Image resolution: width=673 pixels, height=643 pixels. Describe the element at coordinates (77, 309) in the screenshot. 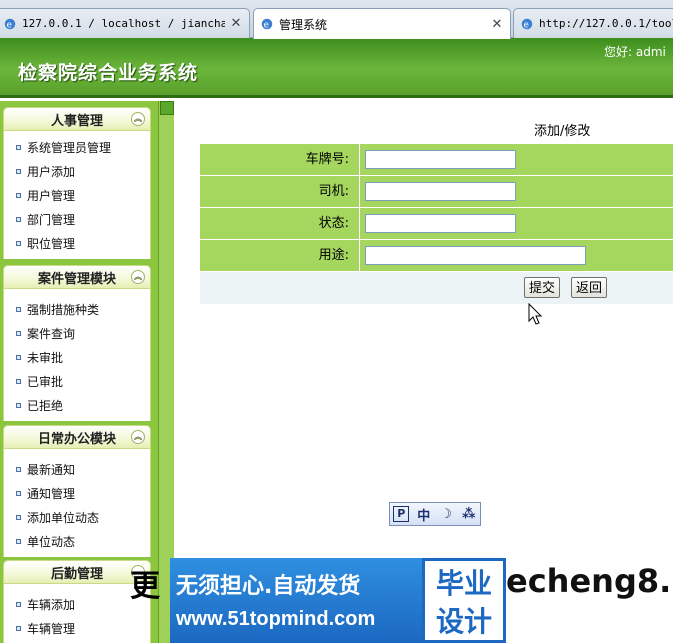

I see `sidebar-item-measures: 强制措施种类` at that location.